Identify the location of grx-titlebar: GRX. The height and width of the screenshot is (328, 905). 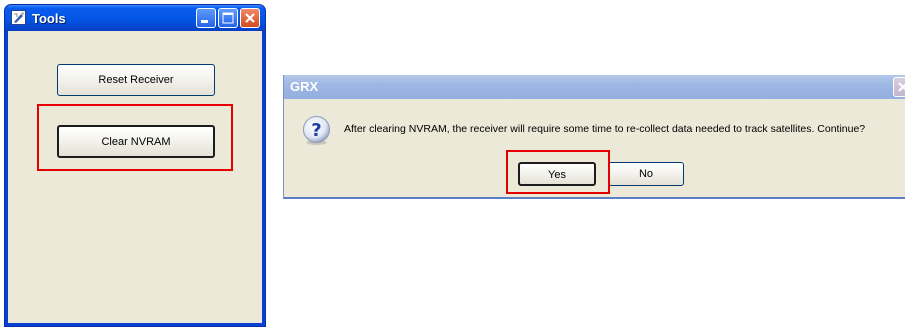
(594, 87).